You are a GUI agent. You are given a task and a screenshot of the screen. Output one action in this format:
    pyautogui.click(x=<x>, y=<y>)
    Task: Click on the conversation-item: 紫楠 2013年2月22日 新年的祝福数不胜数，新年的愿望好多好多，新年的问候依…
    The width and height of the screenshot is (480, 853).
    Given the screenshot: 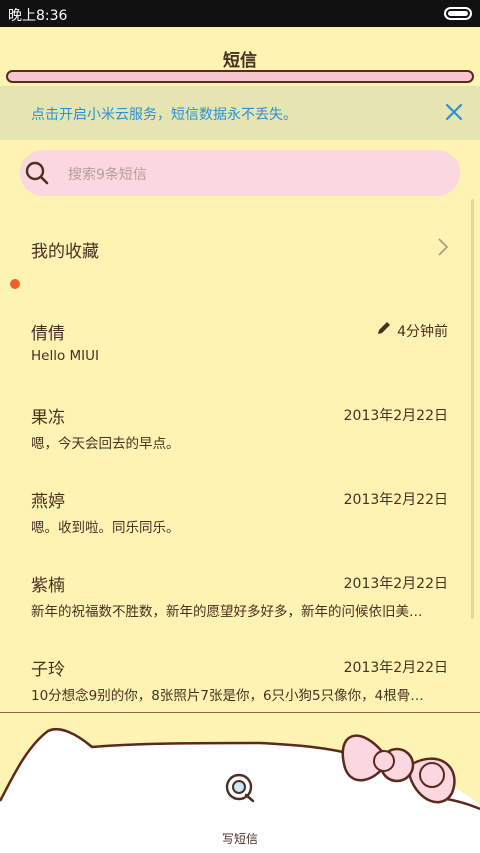 What is the action you would take?
    pyautogui.click(x=240, y=583)
    